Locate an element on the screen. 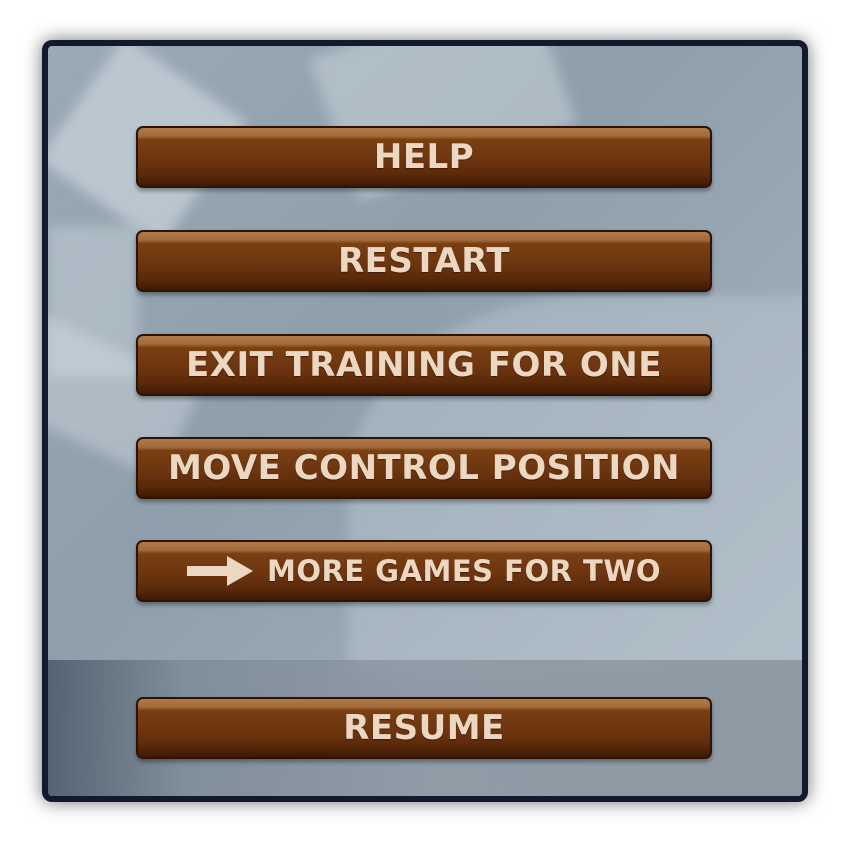  exit-training-button-label: EXIT TRAINING FOR ONE is located at coordinates (424, 365).